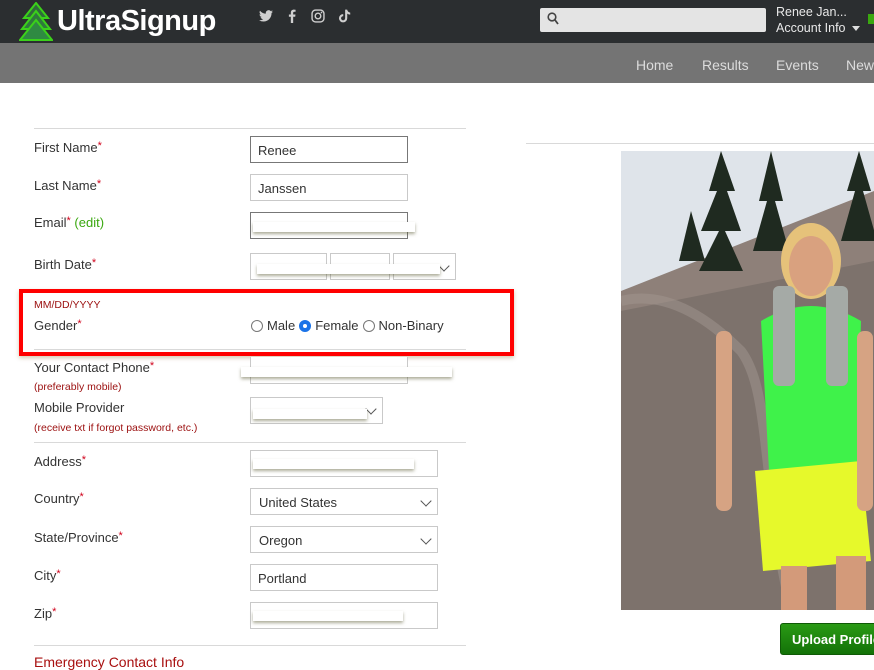 The height and width of the screenshot is (670, 874). What do you see at coordinates (266, 17) in the screenshot?
I see `twitter-icon` at bounding box center [266, 17].